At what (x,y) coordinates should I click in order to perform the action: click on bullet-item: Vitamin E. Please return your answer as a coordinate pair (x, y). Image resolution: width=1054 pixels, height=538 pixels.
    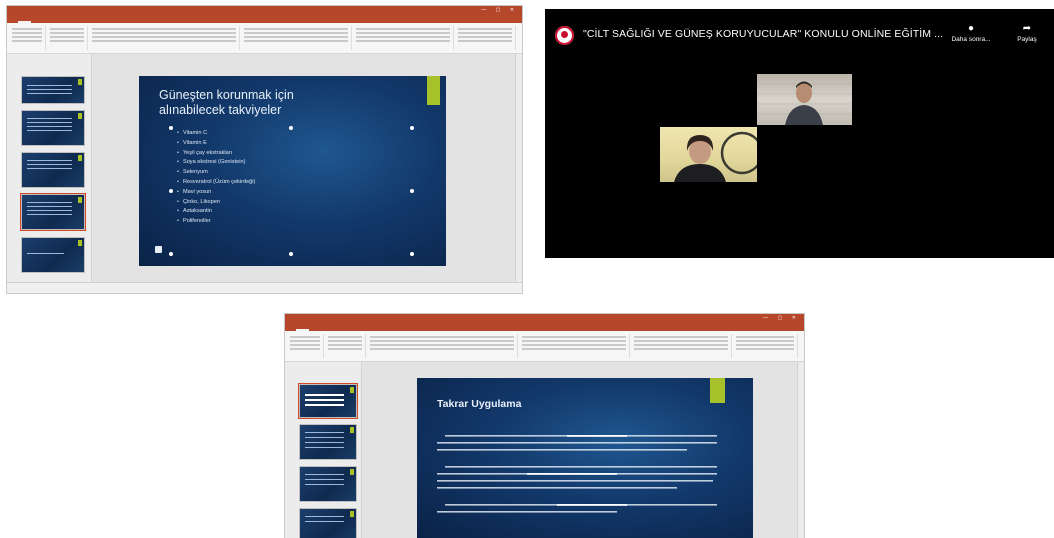
    Looking at the image, I should click on (216, 144).